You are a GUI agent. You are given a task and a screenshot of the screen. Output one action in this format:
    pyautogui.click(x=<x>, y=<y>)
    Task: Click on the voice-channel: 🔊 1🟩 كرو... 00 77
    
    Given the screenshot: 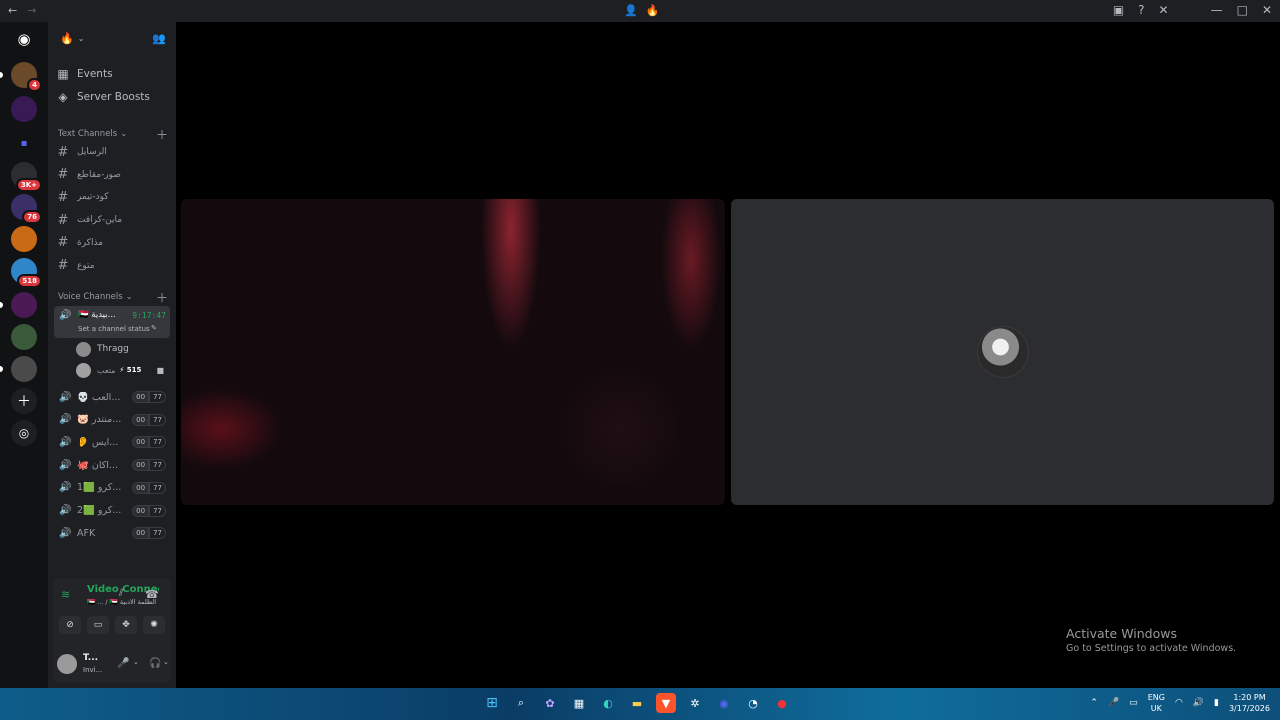 What is the action you would take?
    pyautogui.click(x=112, y=488)
    